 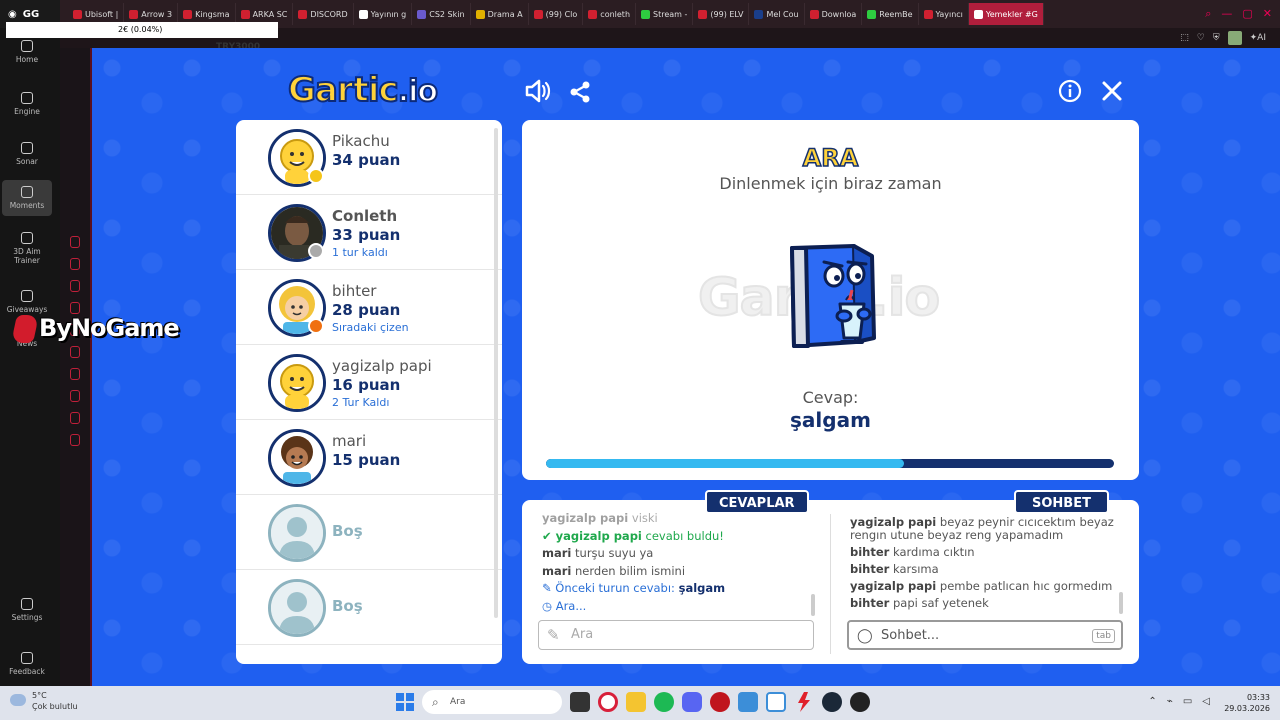 What do you see at coordinates (549, 588) in the screenshot?
I see `pencil-icon: ✎` at bounding box center [549, 588].